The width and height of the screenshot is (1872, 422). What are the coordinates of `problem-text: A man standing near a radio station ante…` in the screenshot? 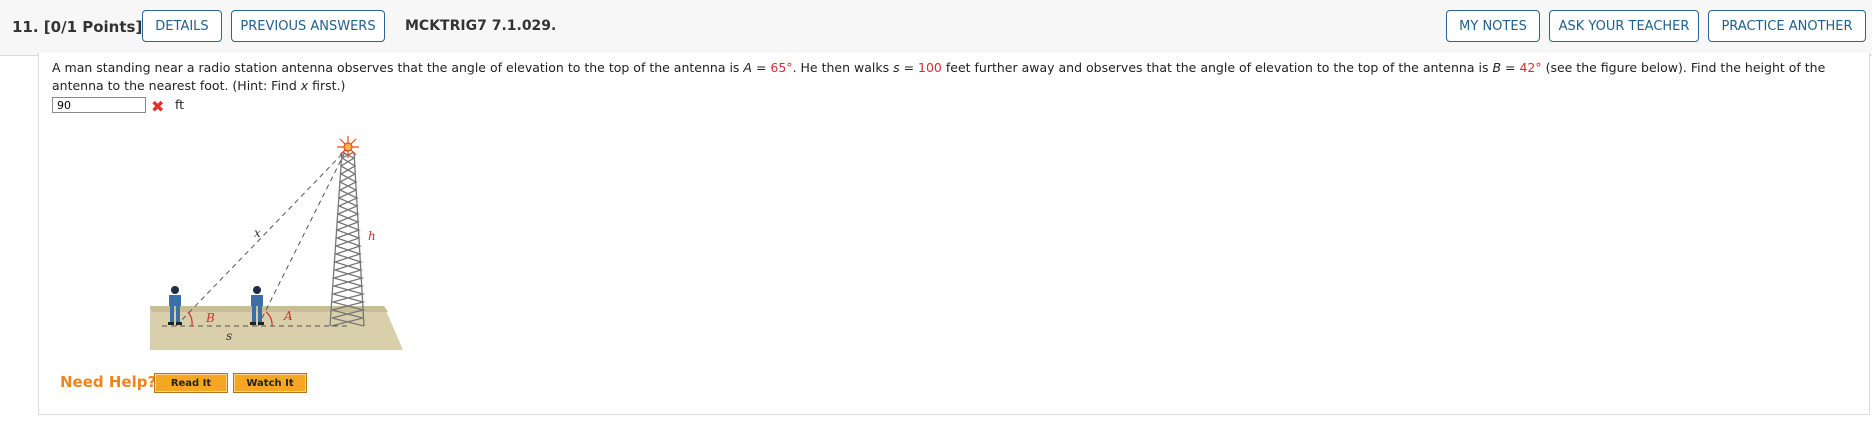 It's located at (939, 76).